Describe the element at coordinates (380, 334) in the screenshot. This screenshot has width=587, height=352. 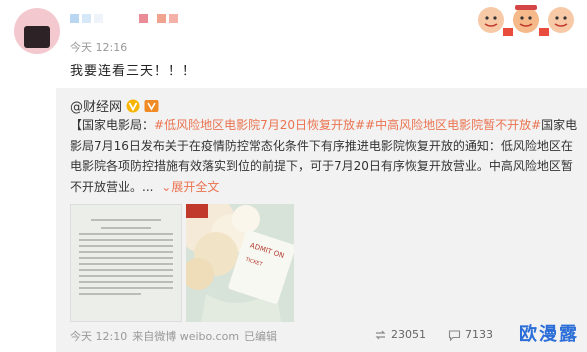
I see `repost-icon` at that location.